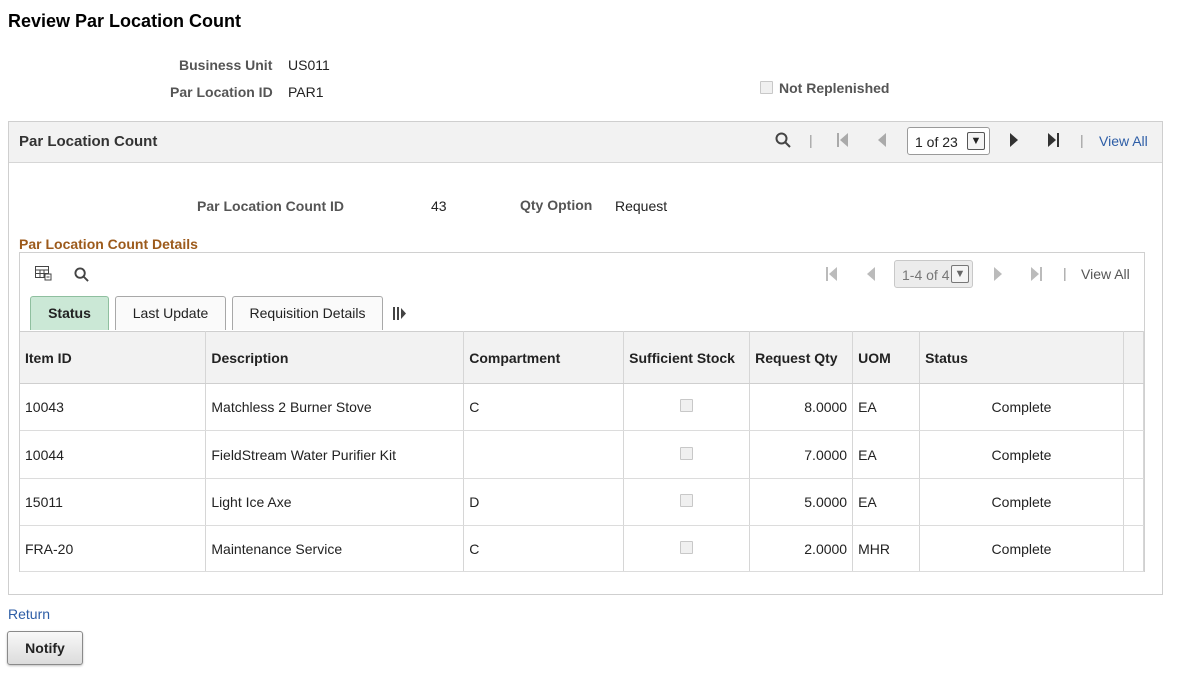 Image resolution: width=1194 pixels, height=678 pixels. What do you see at coordinates (886, 548) in the screenshot?
I see `cell-uom: MHR` at bounding box center [886, 548].